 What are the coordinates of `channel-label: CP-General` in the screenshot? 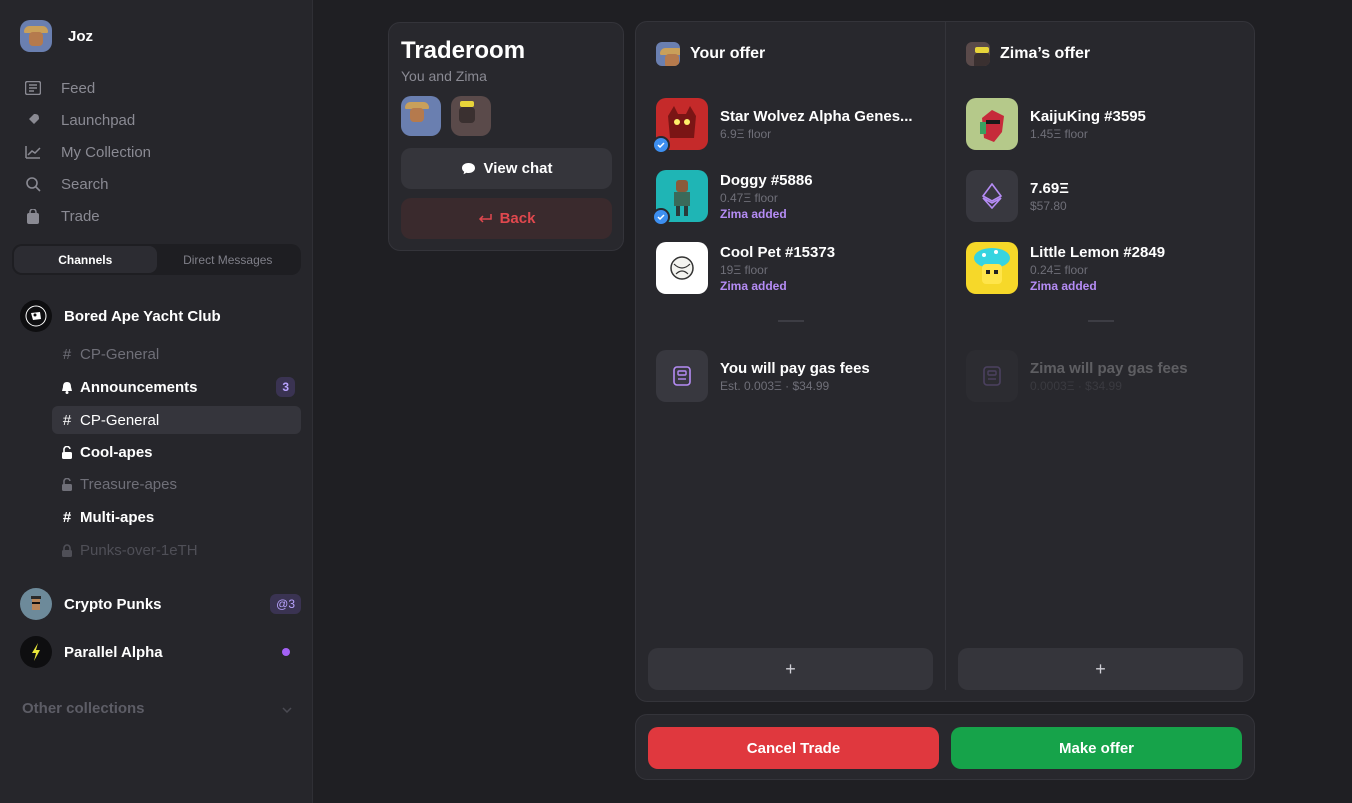 It's located at (120, 354).